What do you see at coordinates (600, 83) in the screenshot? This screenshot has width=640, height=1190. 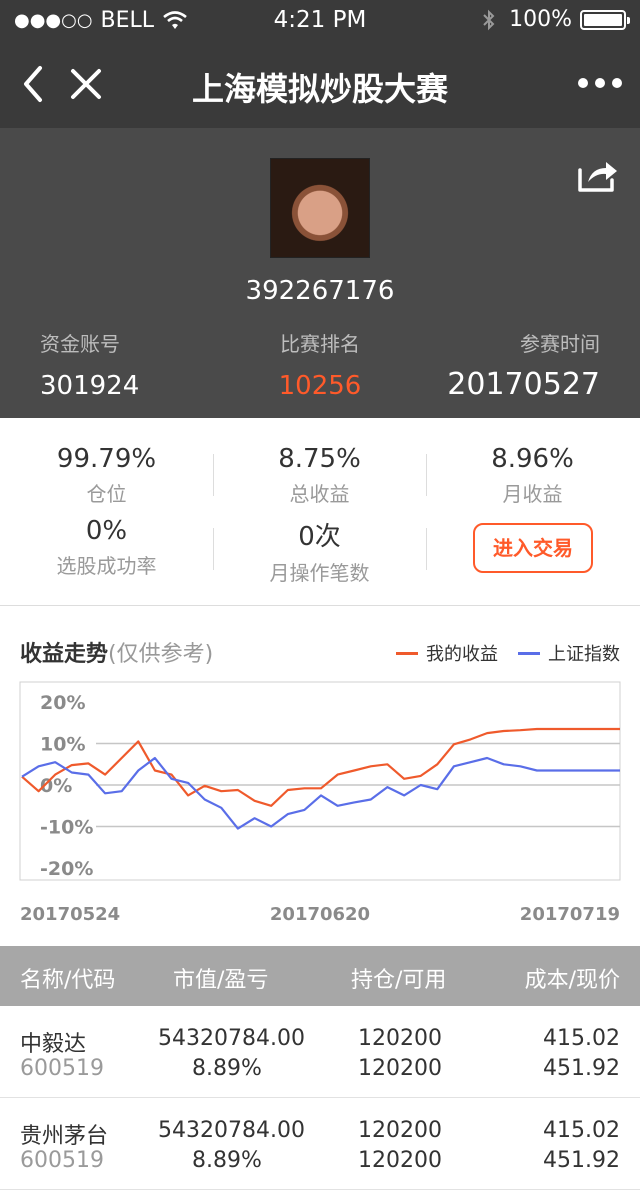 I see `more-options-icon` at bounding box center [600, 83].